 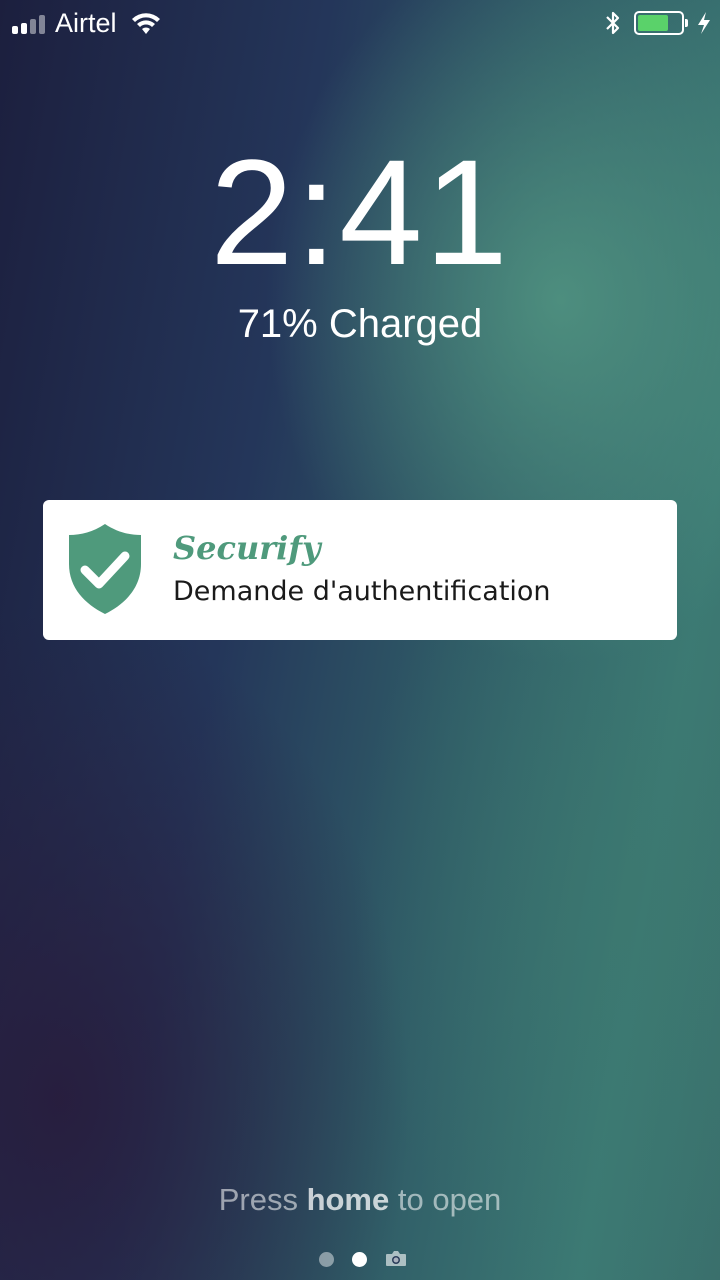 What do you see at coordinates (247, 548) in the screenshot?
I see `notification-app-name: Securify` at bounding box center [247, 548].